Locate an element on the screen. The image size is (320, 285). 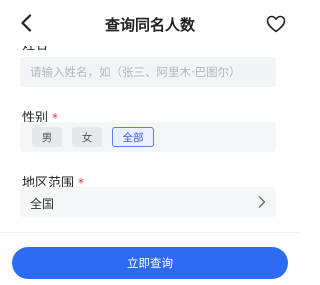
gender-option-all: 全部 is located at coordinates (133, 137).